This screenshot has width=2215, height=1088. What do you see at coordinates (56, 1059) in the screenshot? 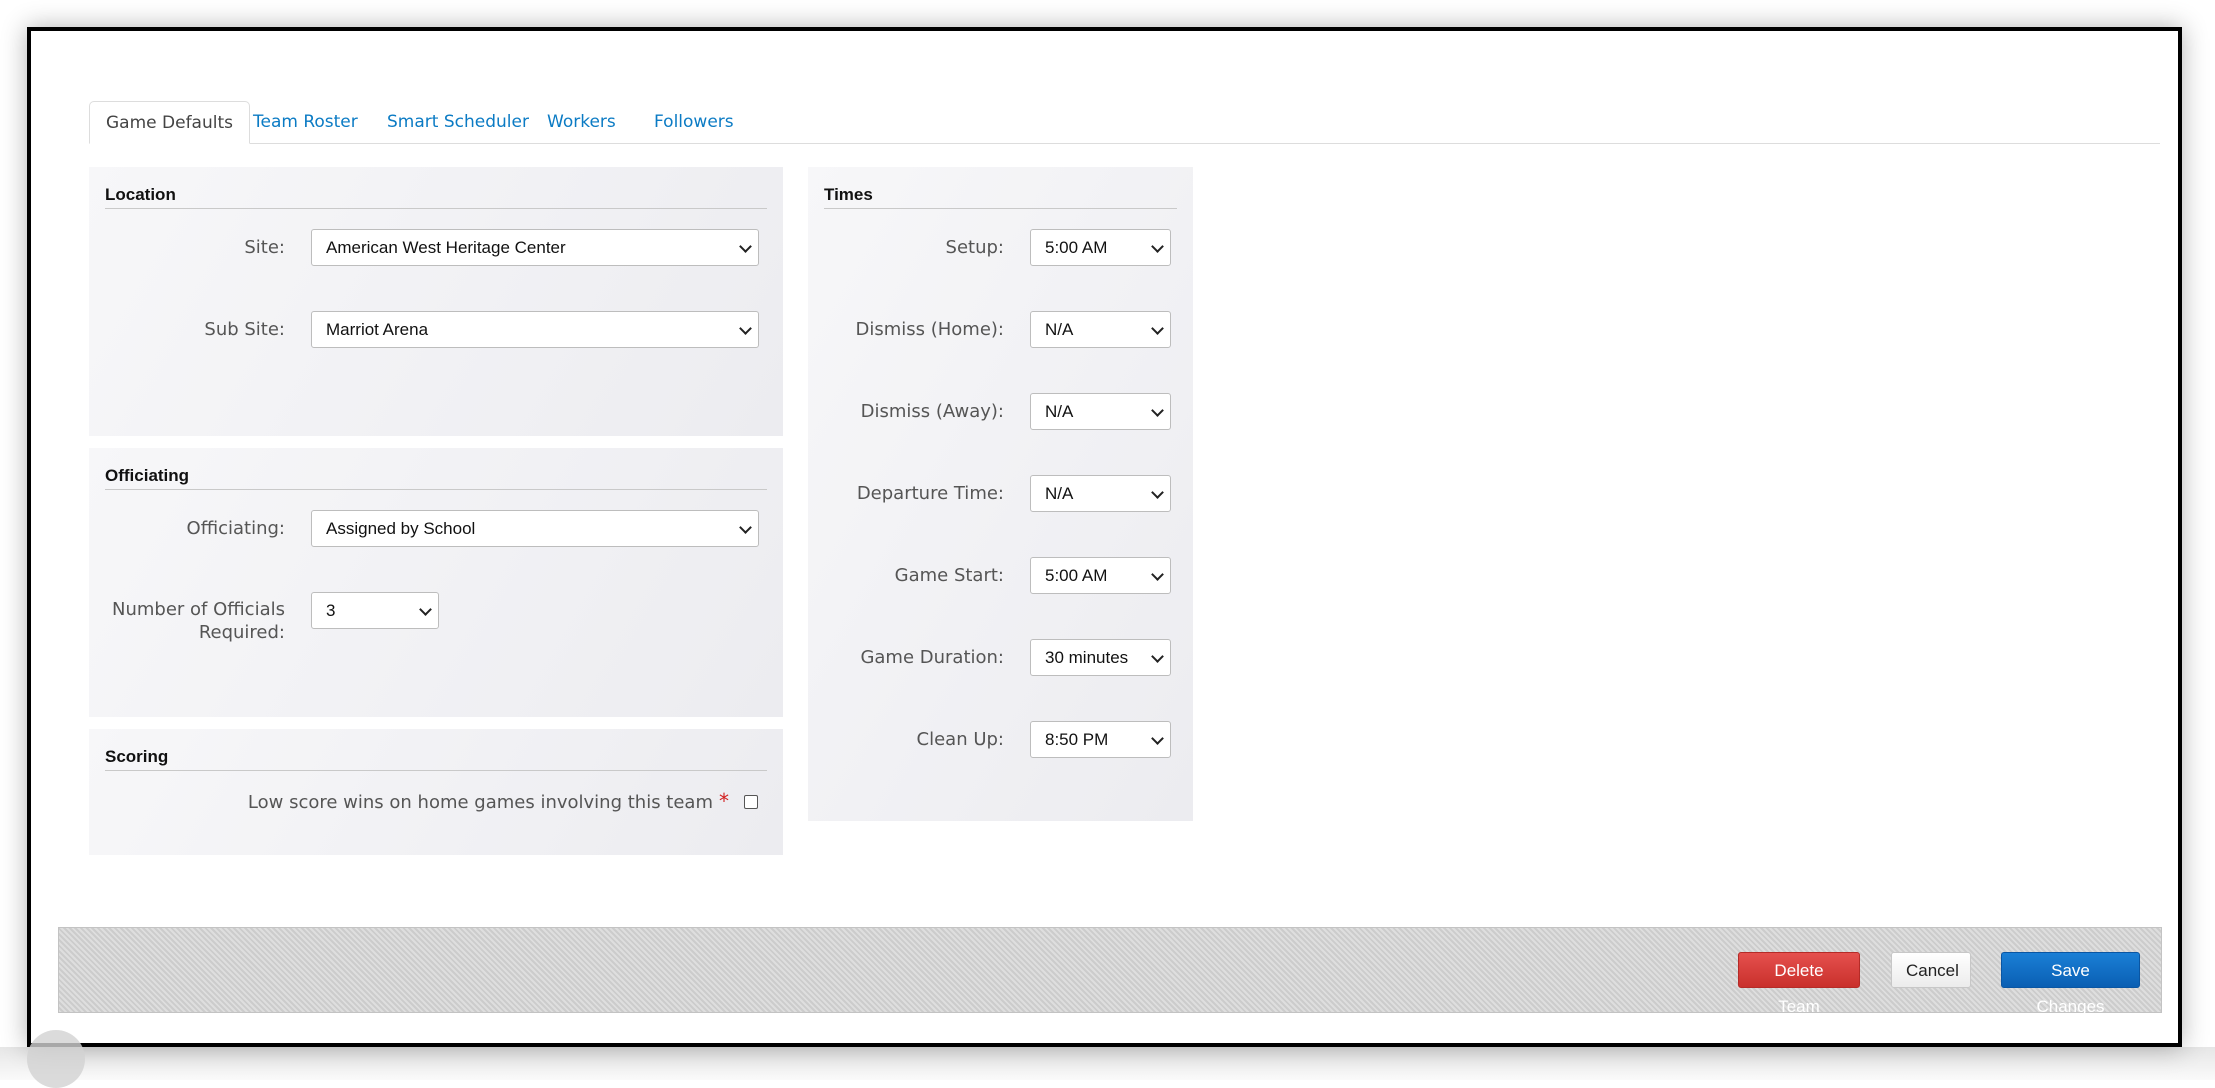
I see `floating-circle` at bounding box center [56, 1059].